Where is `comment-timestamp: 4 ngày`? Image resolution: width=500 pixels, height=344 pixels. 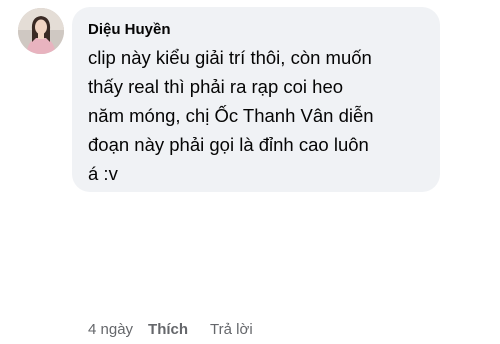
comment-timestamp: 4 ngày is located at coordinates (110, 329).